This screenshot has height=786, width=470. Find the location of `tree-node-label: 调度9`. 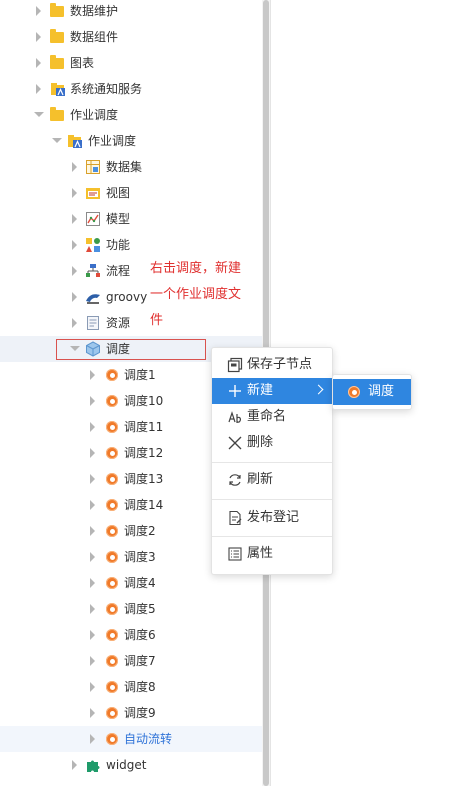

tree-node-label: 调度9 is located at coordinates (140, 713).